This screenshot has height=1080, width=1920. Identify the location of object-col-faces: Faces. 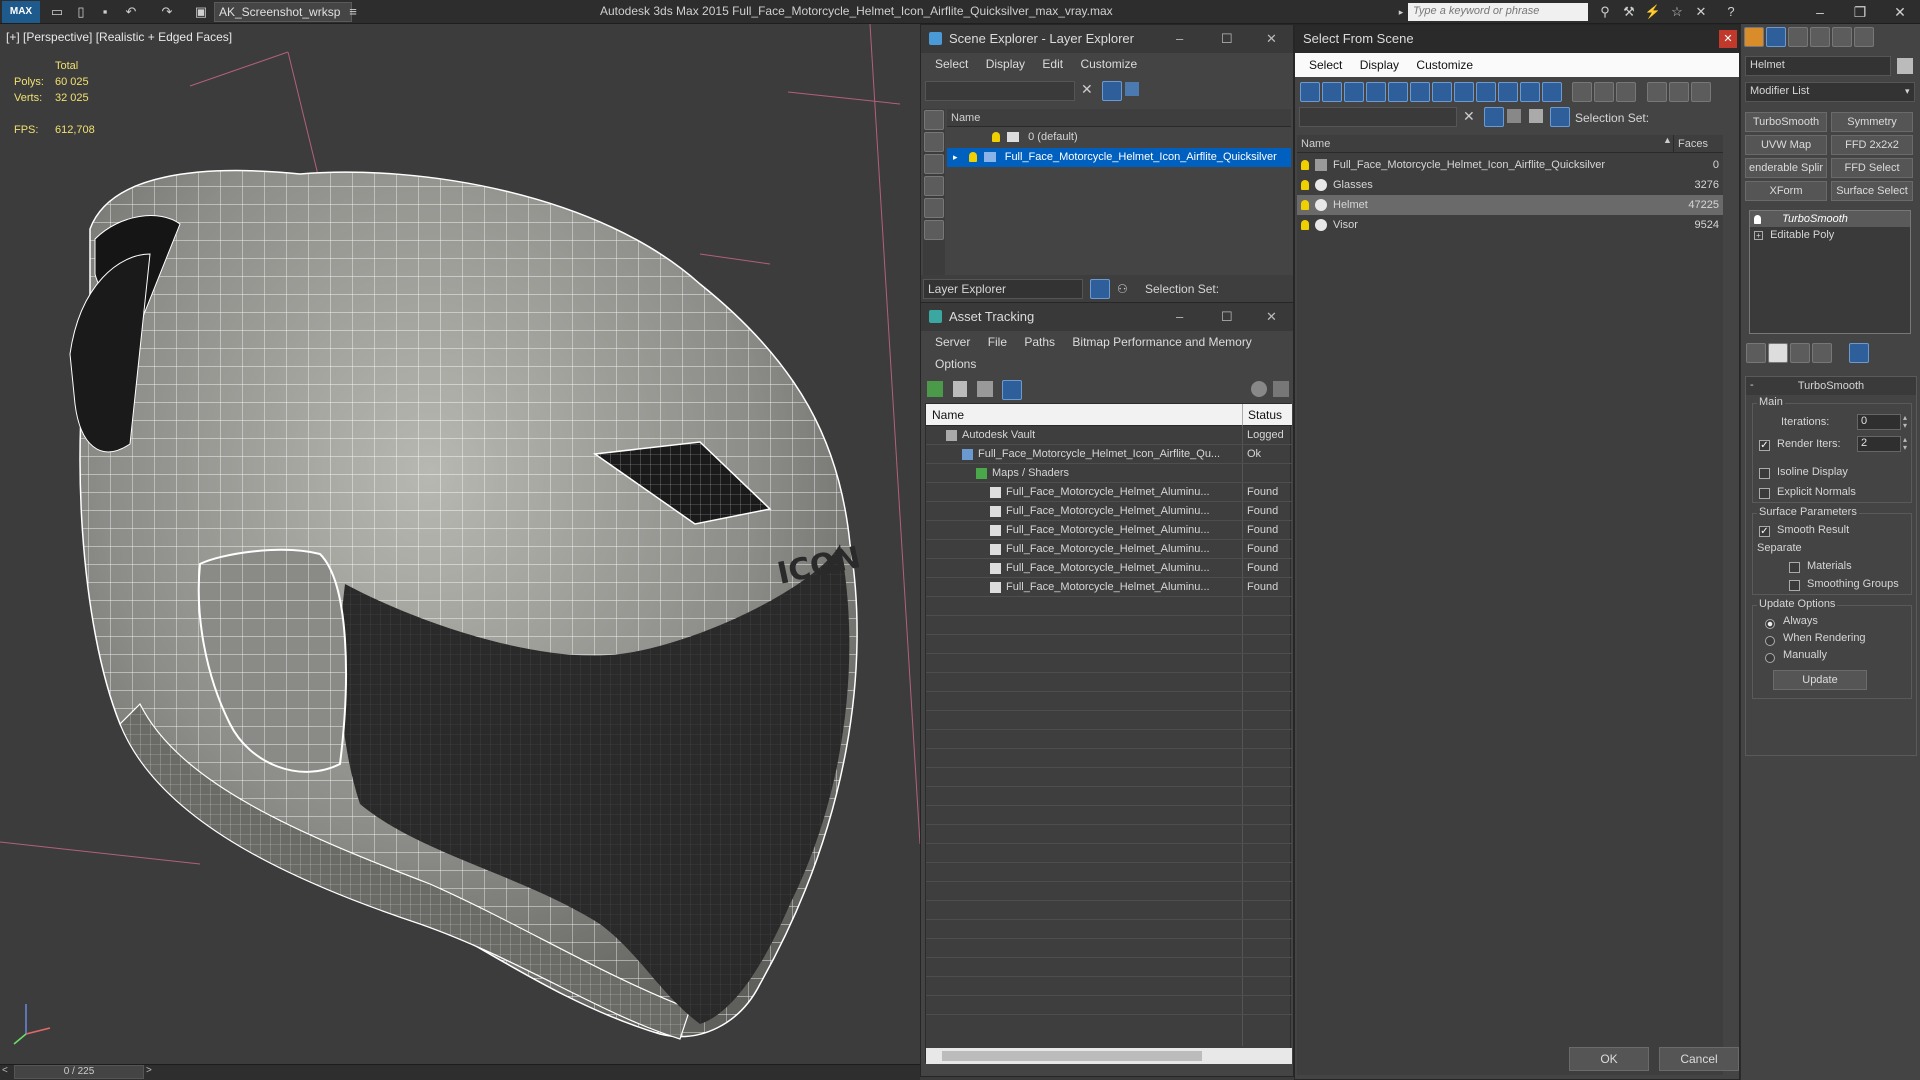
(1698, 144).